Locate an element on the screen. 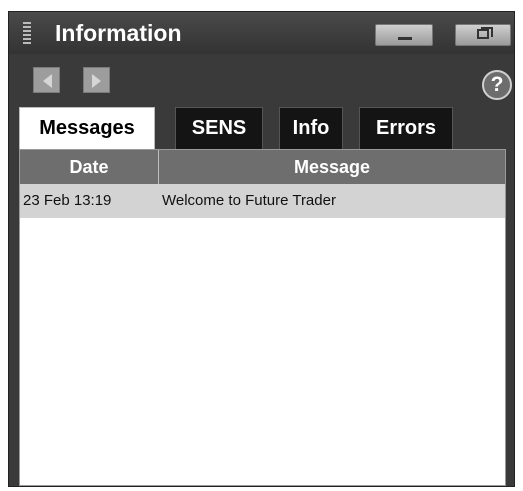 Image resolution: width=523 pixels, height=491 pixels. forward-button is located at coordinates (96, 80).